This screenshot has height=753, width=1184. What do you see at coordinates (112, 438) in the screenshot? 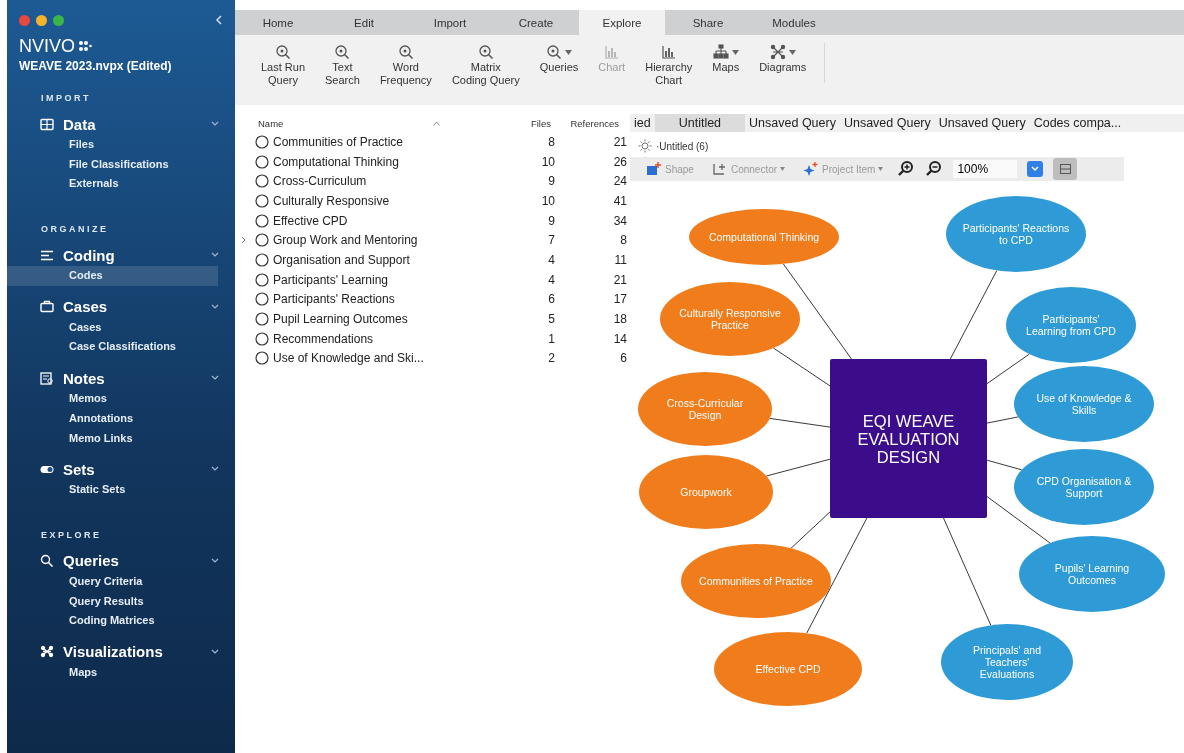
I see `sidebar-item: Memo Links` at bounding box center [112, 438].